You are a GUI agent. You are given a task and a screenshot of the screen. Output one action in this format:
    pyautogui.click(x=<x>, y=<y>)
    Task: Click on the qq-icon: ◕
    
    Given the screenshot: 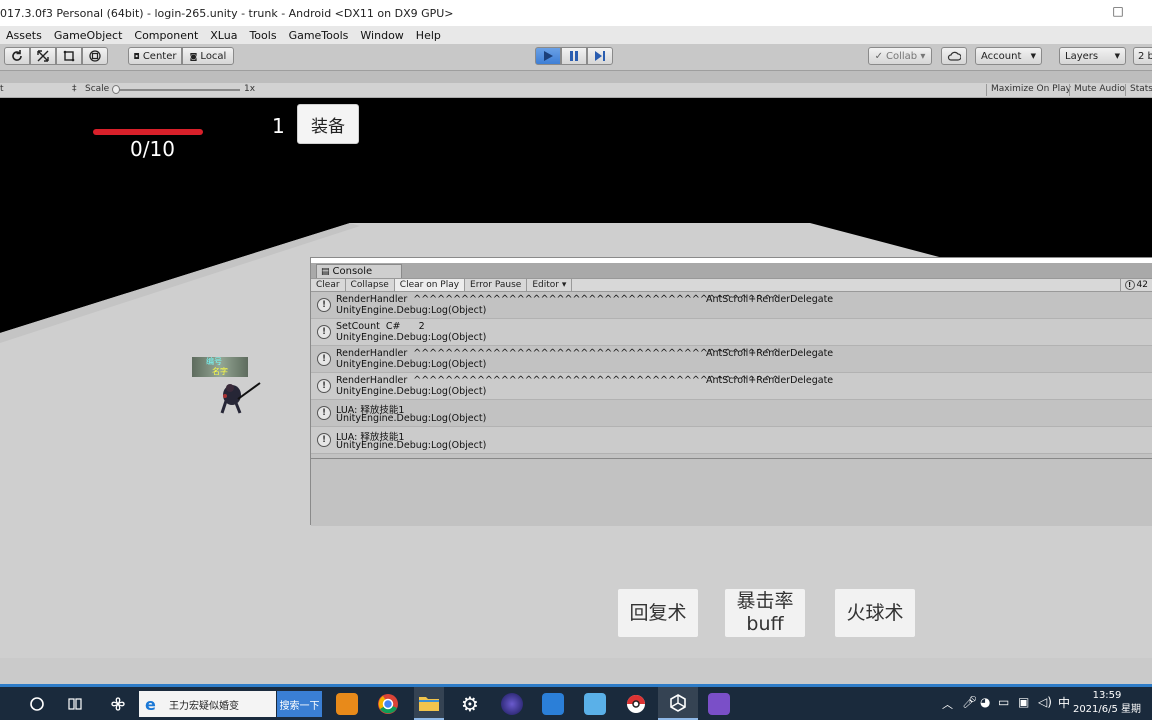 What is the action you would take?
    pyautogui.click(x=985, y=702)
    